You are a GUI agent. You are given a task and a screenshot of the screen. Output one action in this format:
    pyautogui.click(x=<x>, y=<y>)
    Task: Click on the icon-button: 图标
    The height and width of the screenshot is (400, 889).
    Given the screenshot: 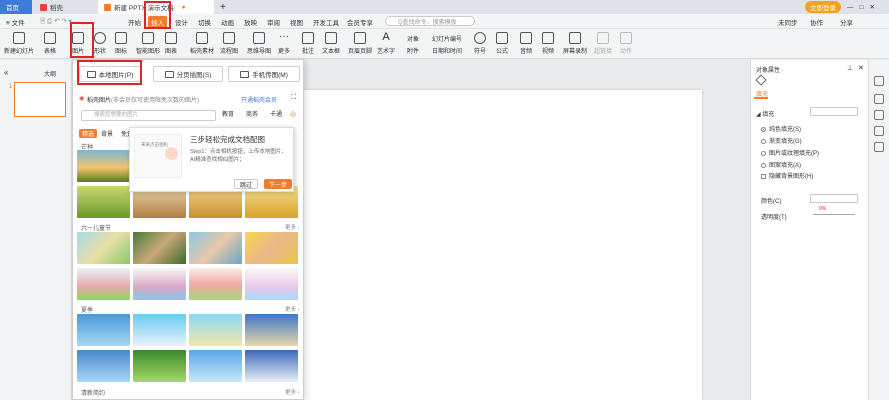 What is the action you would take?
    pyautogui.click(x=121, y=43)
    